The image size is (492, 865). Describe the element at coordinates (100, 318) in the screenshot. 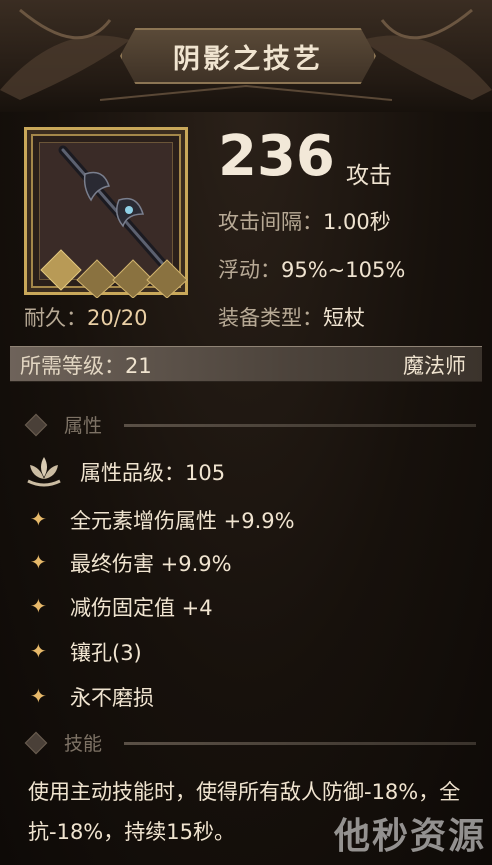

I see `durability-current: 20` at that location.